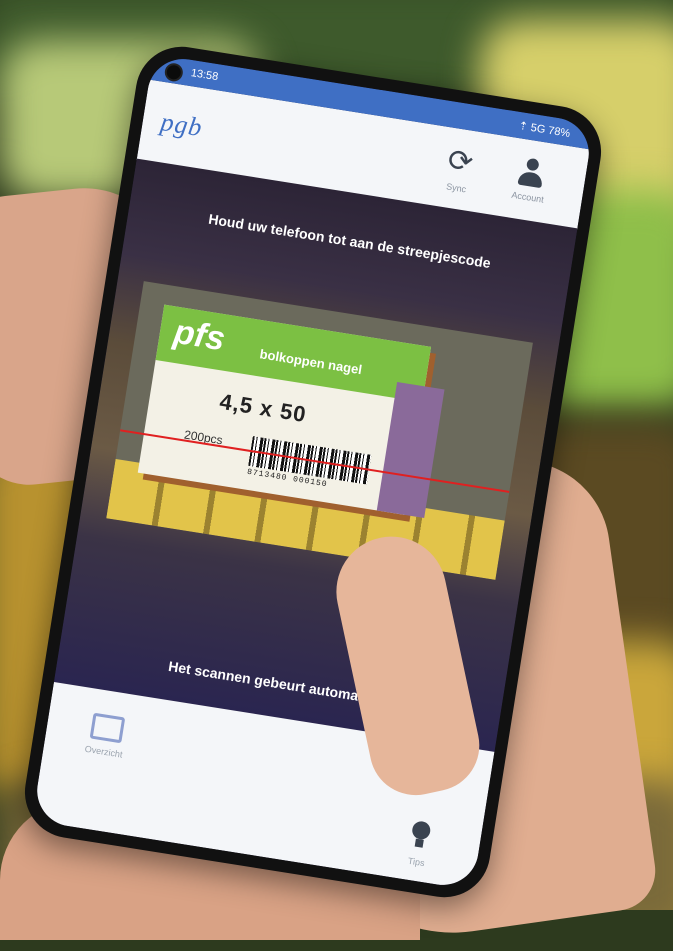  What do you see at coordinates (527, 197) in the screenshot?
I see `account-label: Account` at bounding box center [527, 197].